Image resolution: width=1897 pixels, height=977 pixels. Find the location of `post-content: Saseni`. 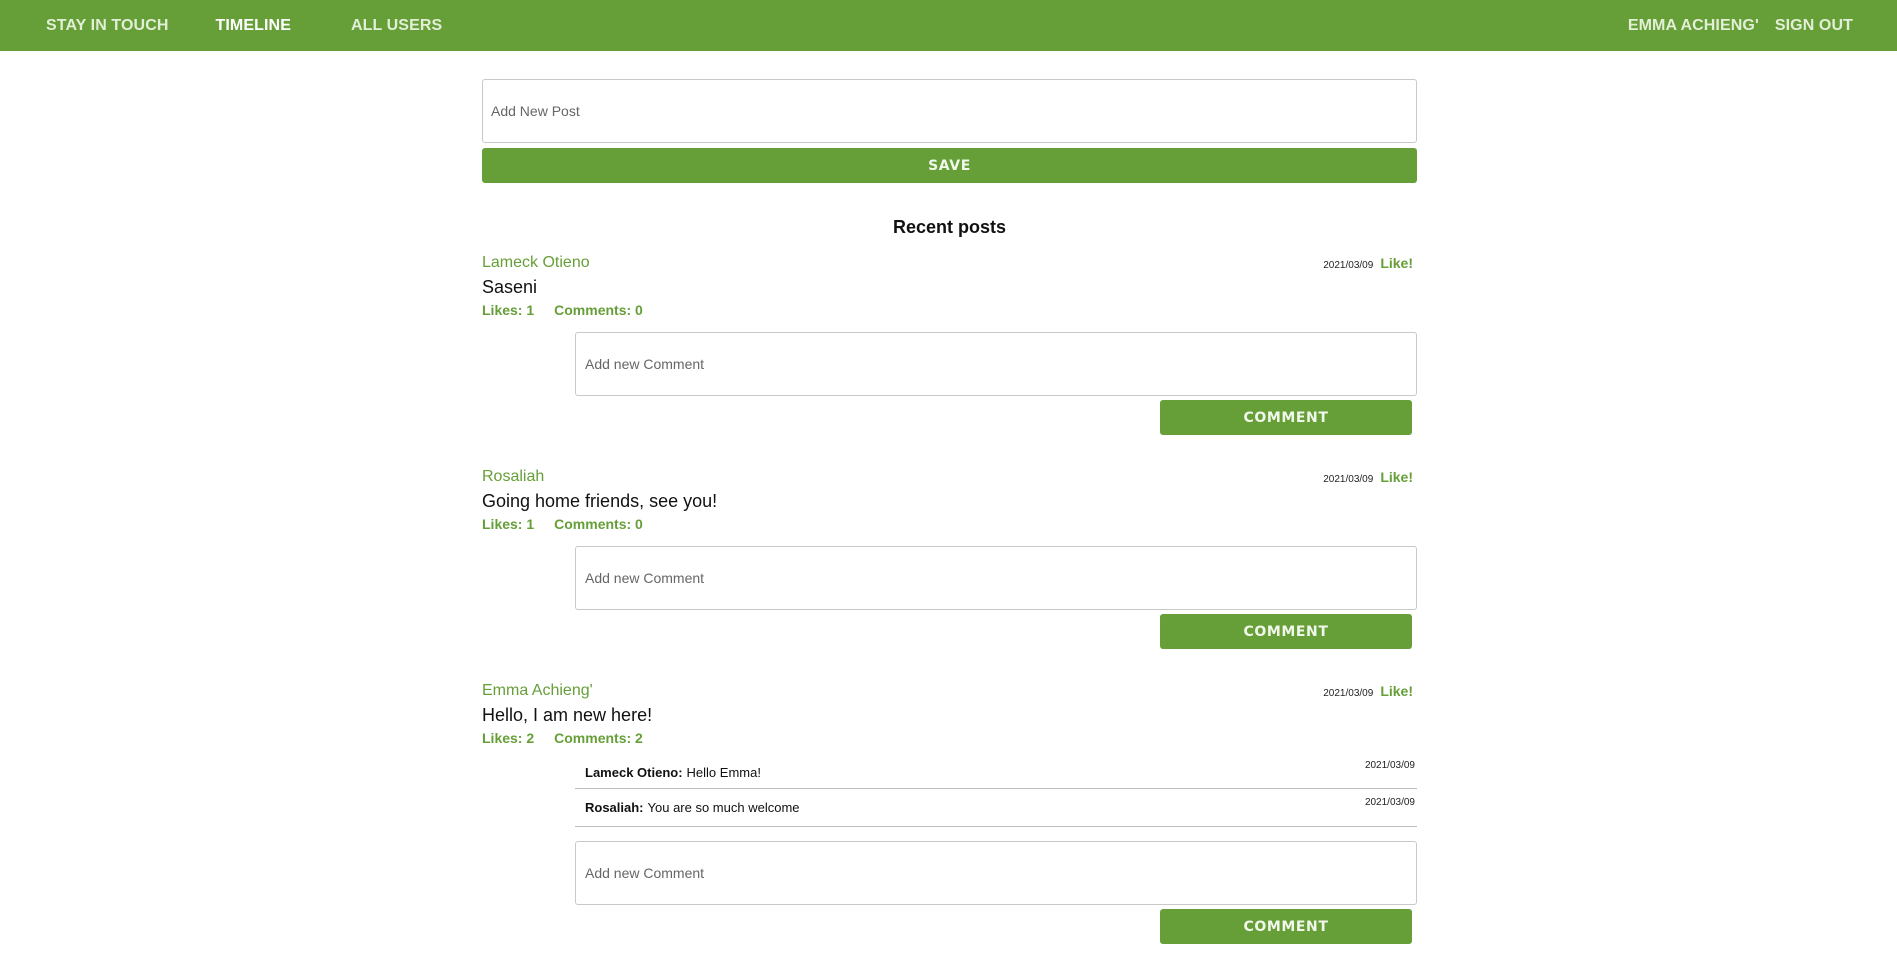

post-content: Saseni is located at coordinates (510, 287).